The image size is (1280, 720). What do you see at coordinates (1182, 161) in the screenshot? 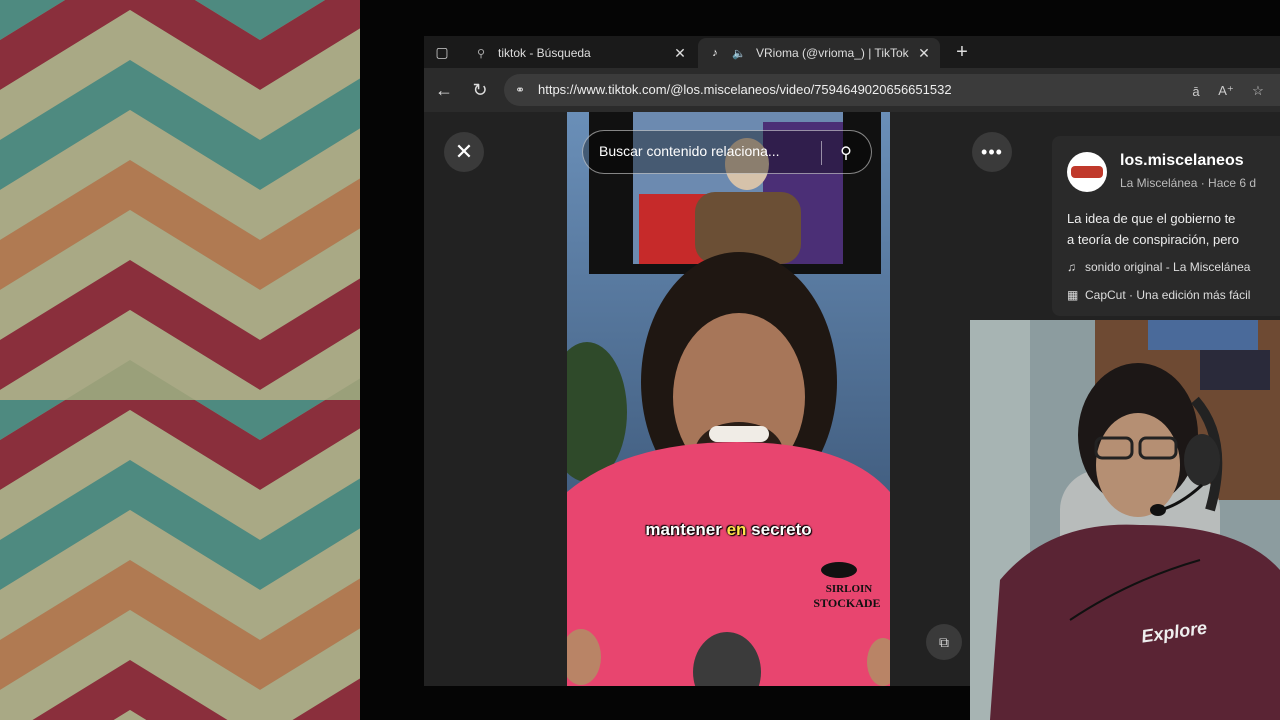
I see `author-name: los.miscelaneos` at bounding box center [1182, 161].